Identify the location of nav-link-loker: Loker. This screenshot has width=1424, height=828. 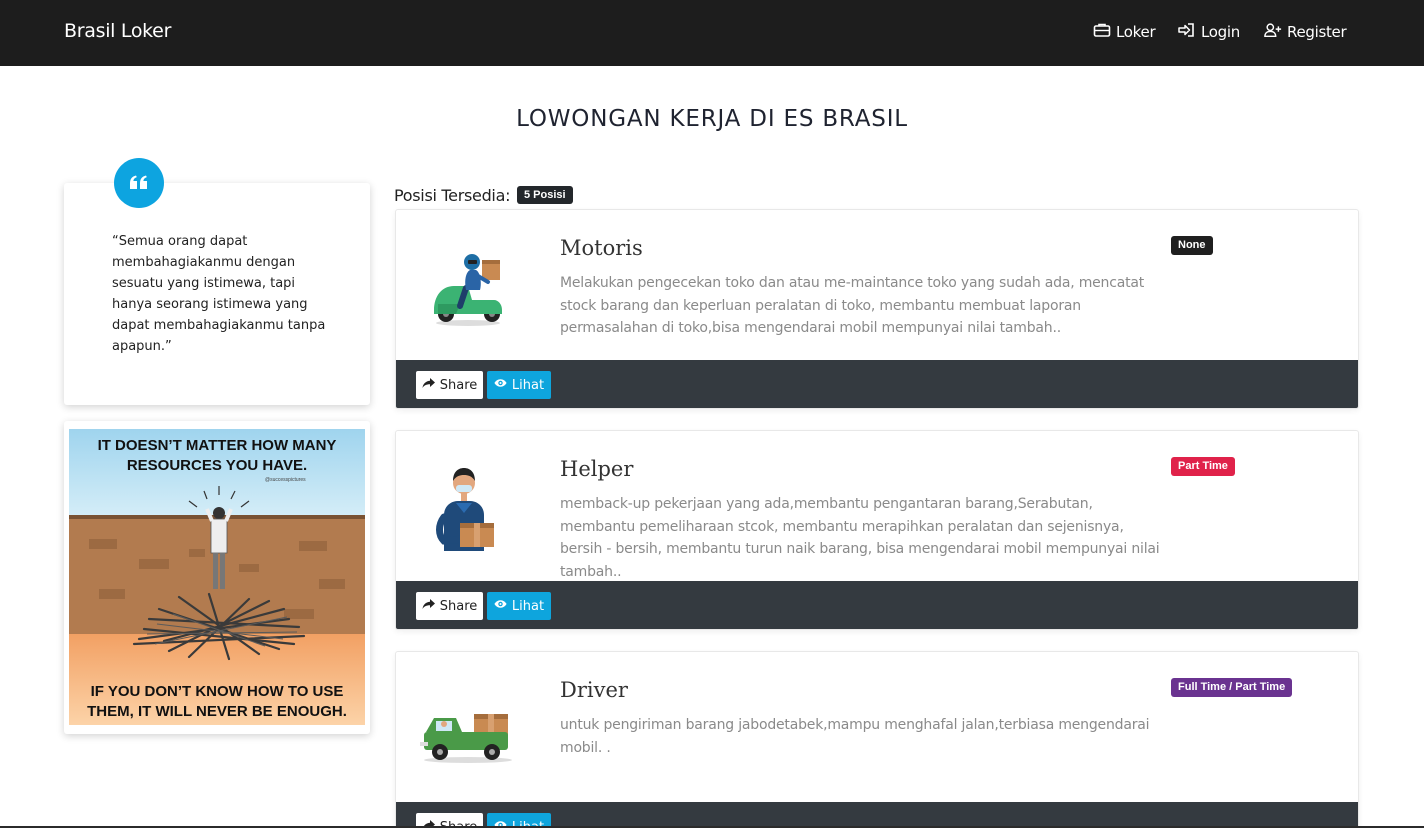
(1124, 32).